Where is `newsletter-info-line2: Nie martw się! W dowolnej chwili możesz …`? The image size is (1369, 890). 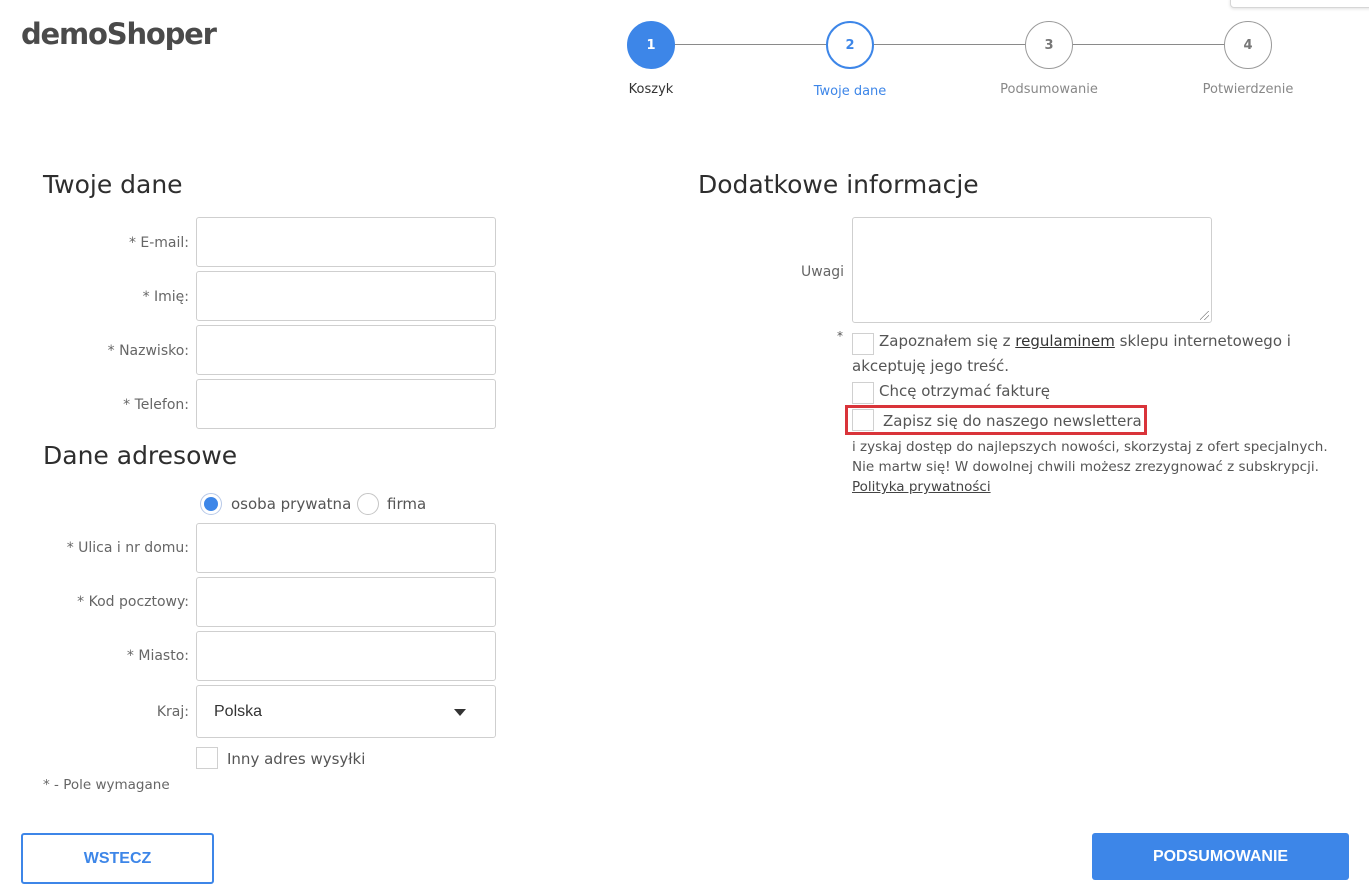 newsletter-info-line2: Nie martw się! W dowolnej chwili możesz … is located at coordinates (1085, 467).